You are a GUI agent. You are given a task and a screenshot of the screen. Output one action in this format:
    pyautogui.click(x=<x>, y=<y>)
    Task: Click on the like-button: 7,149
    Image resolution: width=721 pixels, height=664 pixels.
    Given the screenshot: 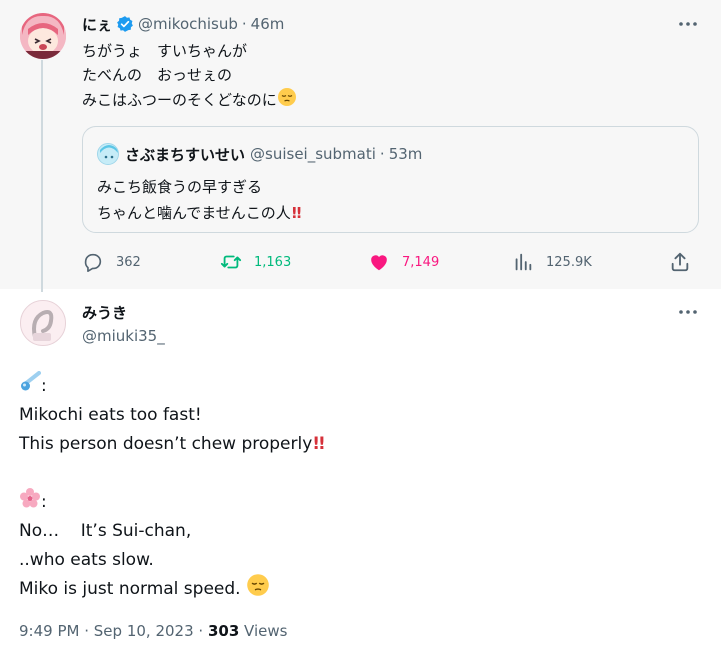 What is the action you would take?
    pyautogui.click(x=403, y=262)
    